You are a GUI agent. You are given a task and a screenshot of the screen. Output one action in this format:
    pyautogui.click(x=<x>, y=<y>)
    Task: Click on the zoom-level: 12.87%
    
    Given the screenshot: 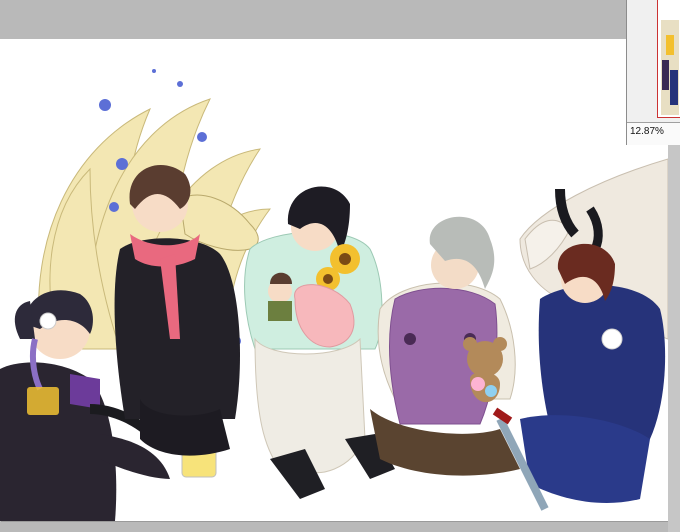 What is the action you would take?
    pyautogui.click(x=647, y=131)
    